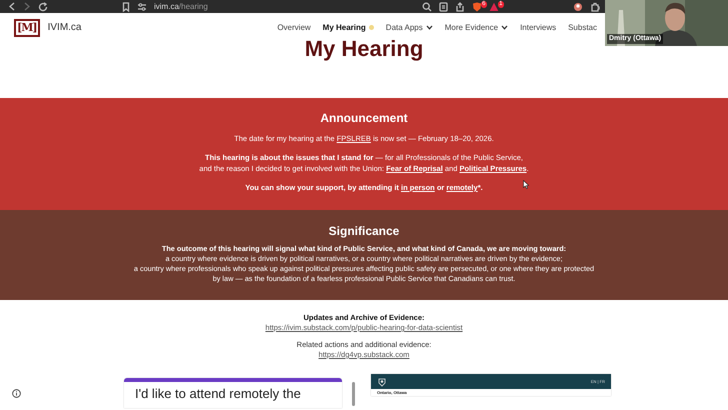  Describe the element at coordinates (27, 6) in the screenshot. I see `forward-icon` at that location.